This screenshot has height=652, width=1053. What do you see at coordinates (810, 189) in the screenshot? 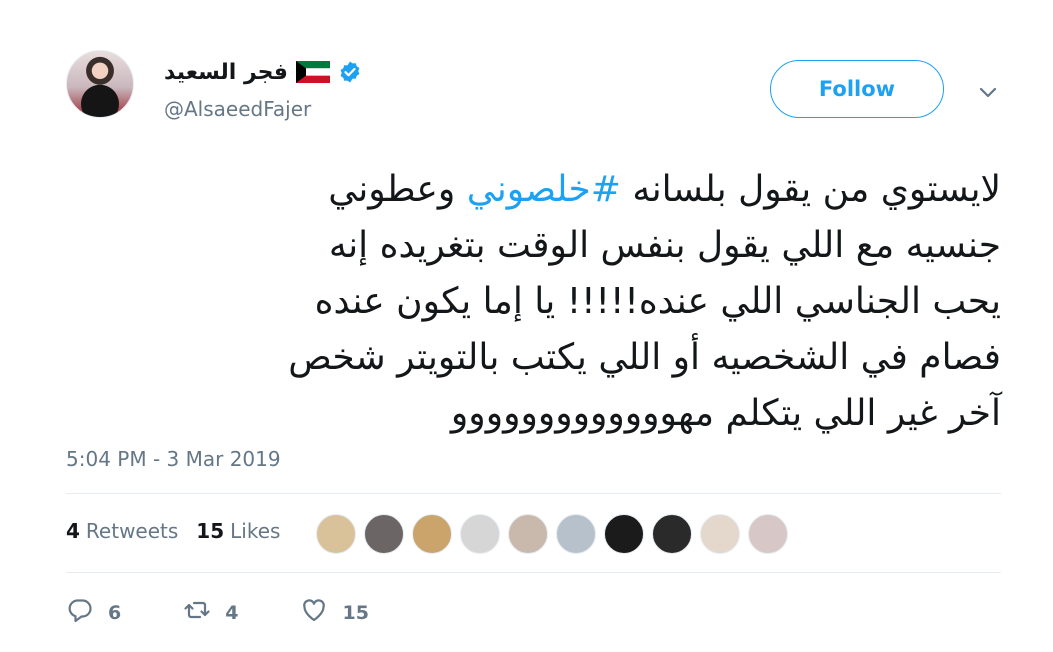
I see `tweet-text-segment: لايستوي من يقول بلسانه` at bounding box center [810, 189].